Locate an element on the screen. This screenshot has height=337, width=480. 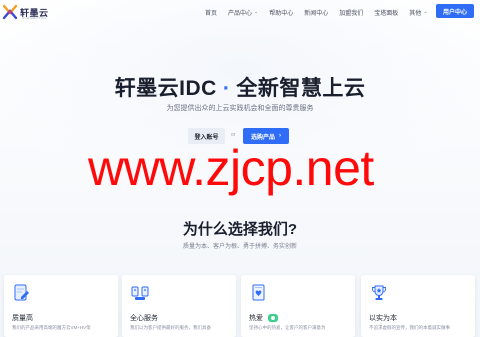
hero-subtitle: 为您提供出众的上云实践机会和全面的尊贵服务 is located at coordinates (240, 108).